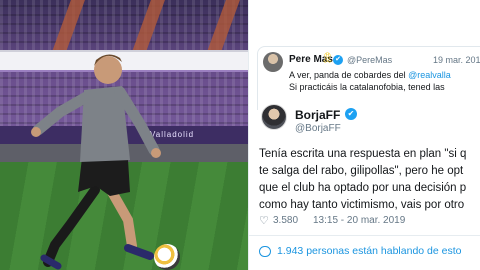  I want to click on speech-bubble-icon, so click(265, 251).